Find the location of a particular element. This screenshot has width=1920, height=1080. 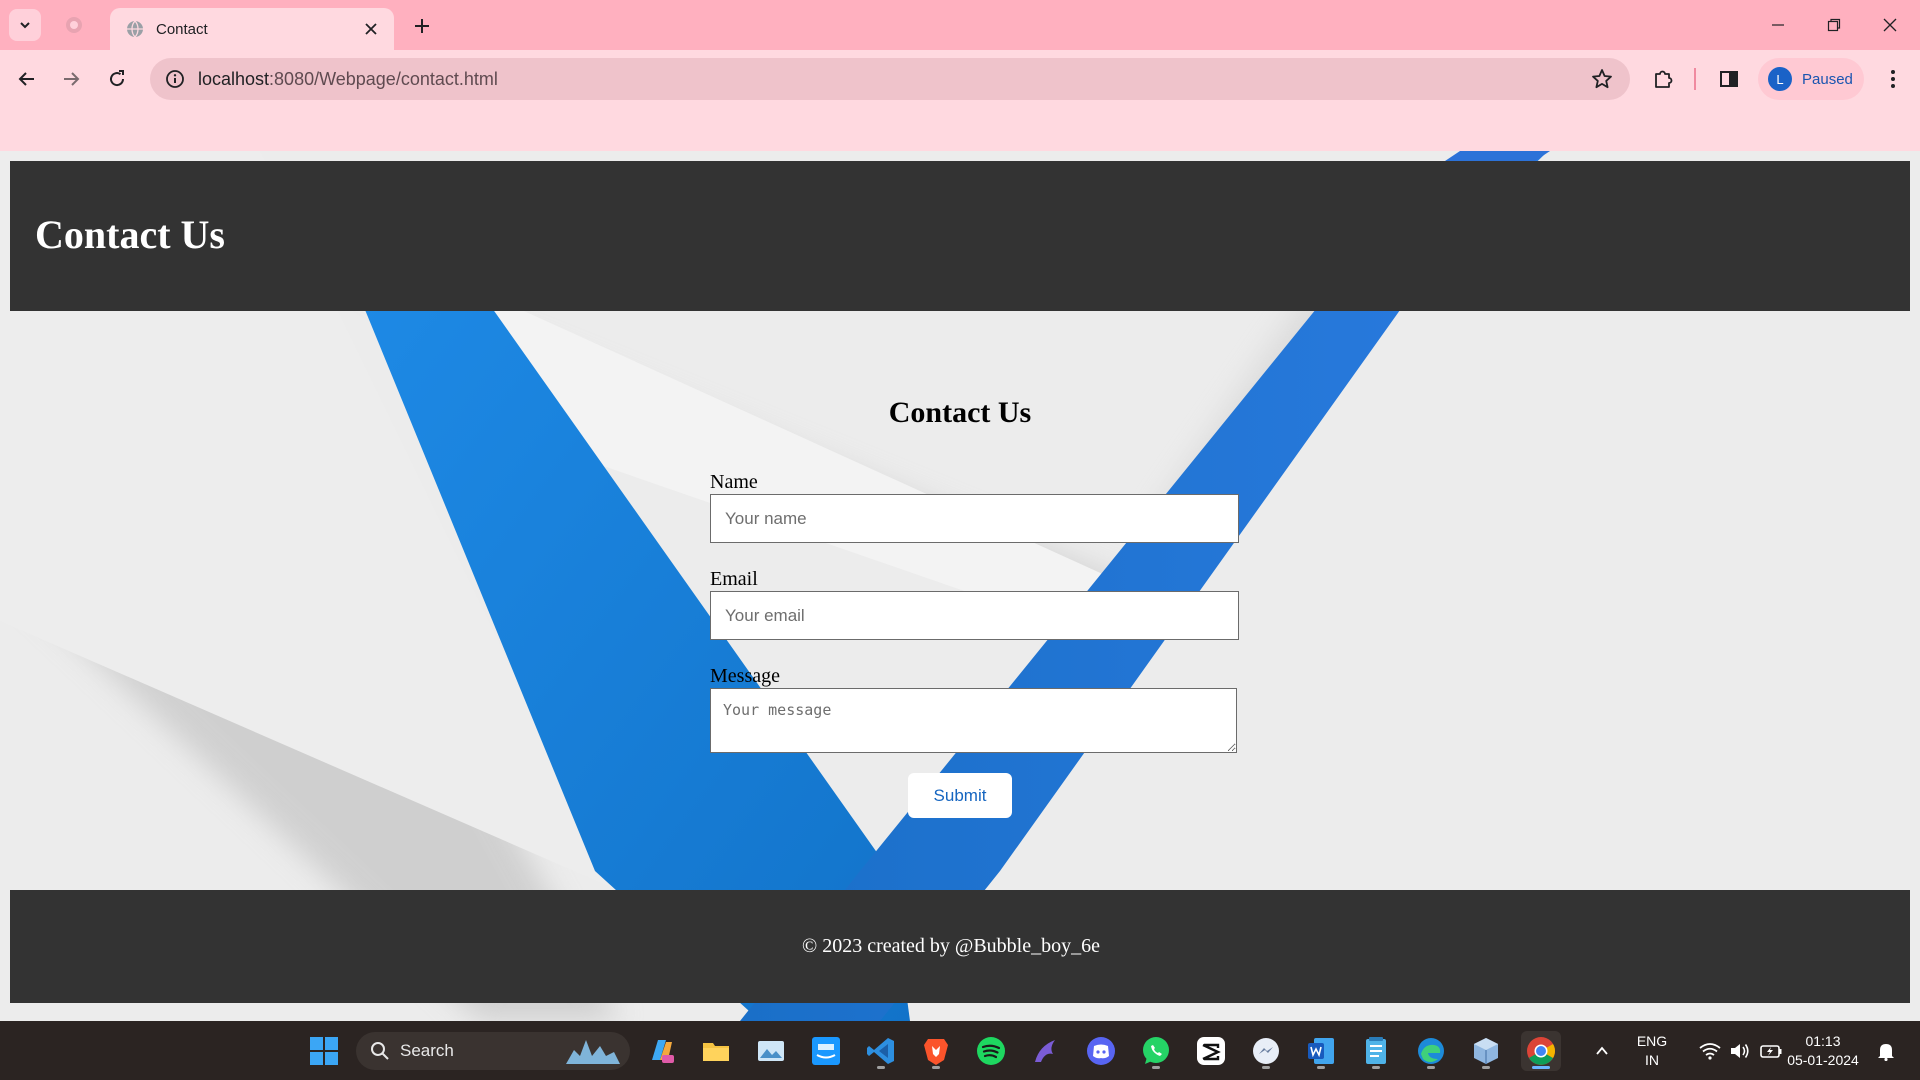

taskbar-edge is located at coordinates (1431, 1051).